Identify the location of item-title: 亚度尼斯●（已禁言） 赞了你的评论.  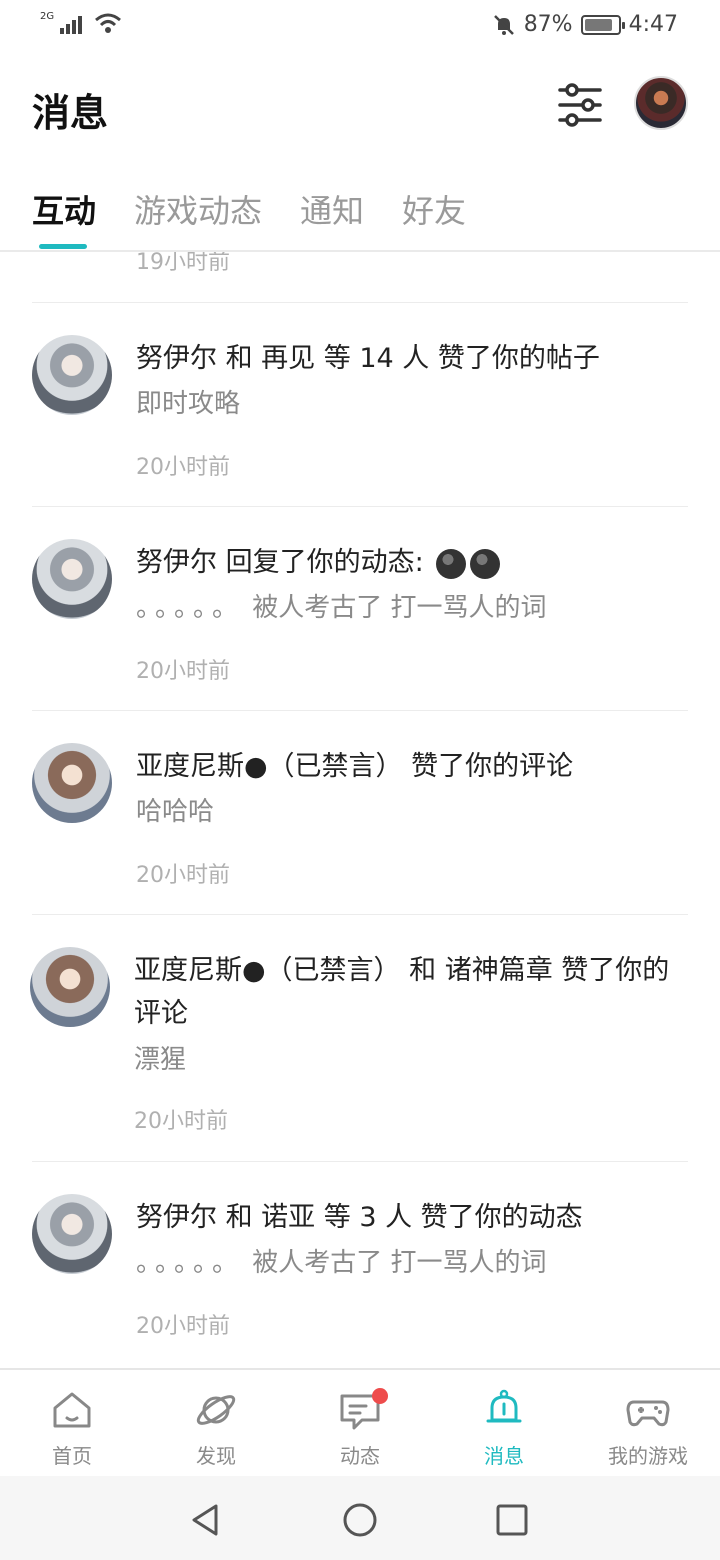
(355, 766).